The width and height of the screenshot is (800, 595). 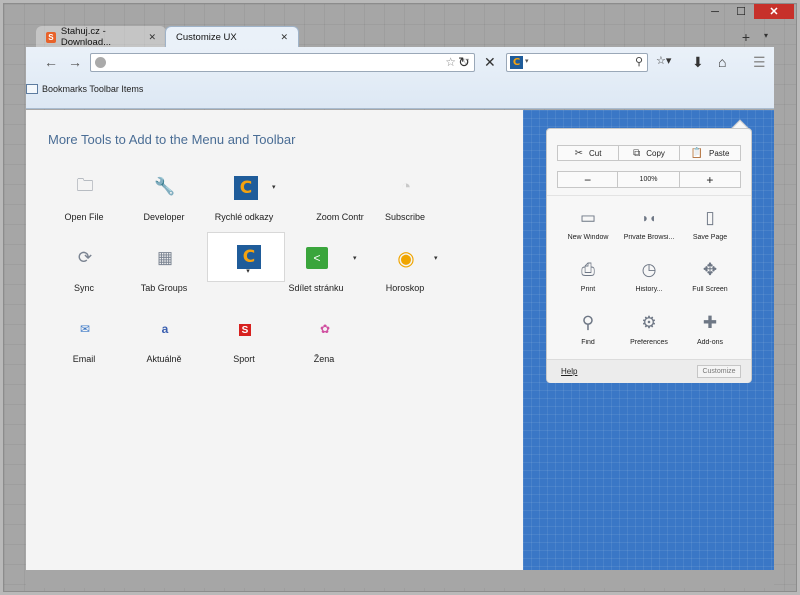 What do you see at coordinates (92, 89) in the screenshot?
I see `bookmarks-toolbar-items: Bookmarks Toolbar Items` at bounding box center [92, 89].